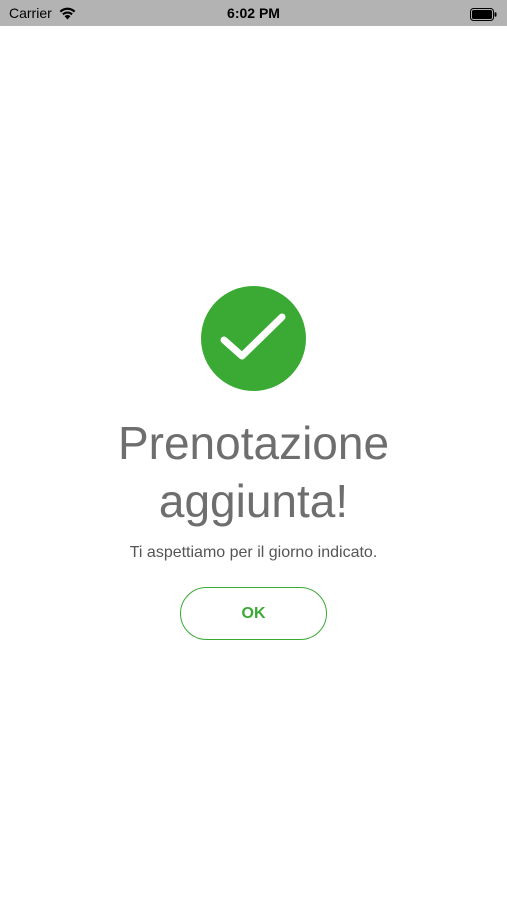 The height and width of the screenshot is (900, 507). Describe the element at coordinates (253, 501) in the screenshot. I see `title-line-2: aggiunta!` at that location.